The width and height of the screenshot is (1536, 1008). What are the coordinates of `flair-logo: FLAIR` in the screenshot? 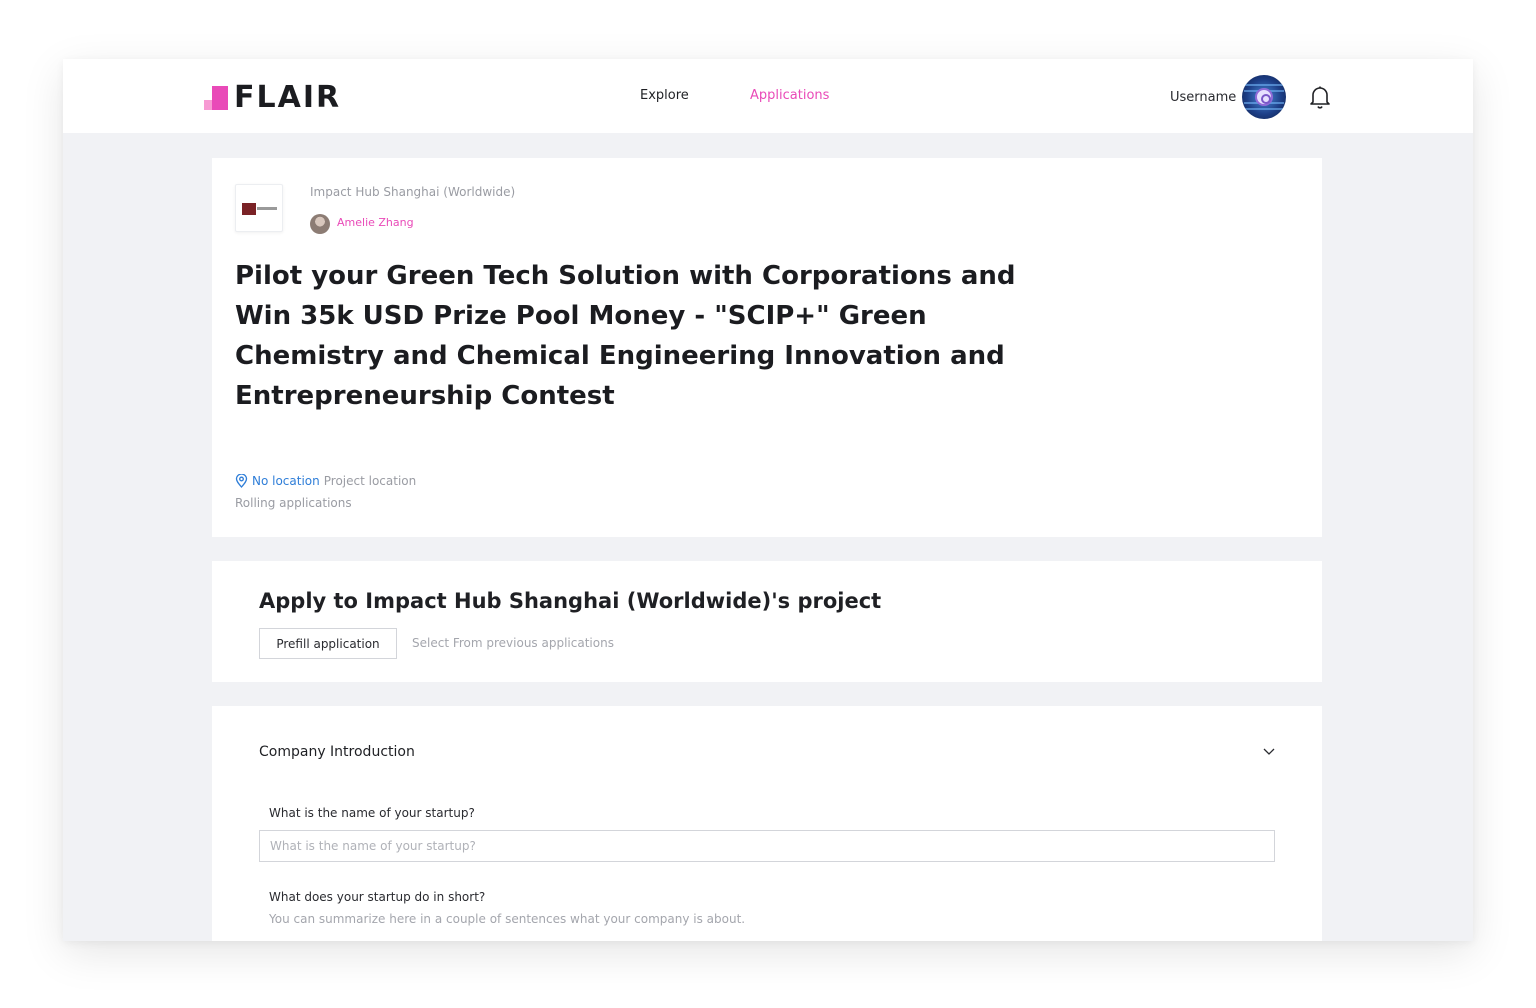 It's located at (273, 97).